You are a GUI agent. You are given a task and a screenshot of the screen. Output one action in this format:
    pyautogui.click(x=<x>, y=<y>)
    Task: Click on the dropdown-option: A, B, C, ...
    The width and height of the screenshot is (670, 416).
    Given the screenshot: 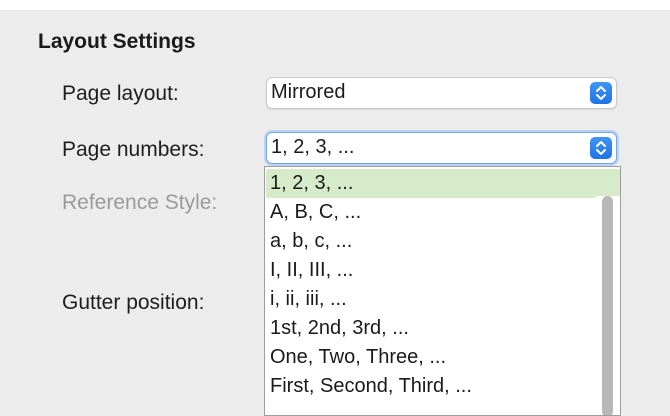 What is the action you would take?
    pyautogui.click(x=439, y=212)
    